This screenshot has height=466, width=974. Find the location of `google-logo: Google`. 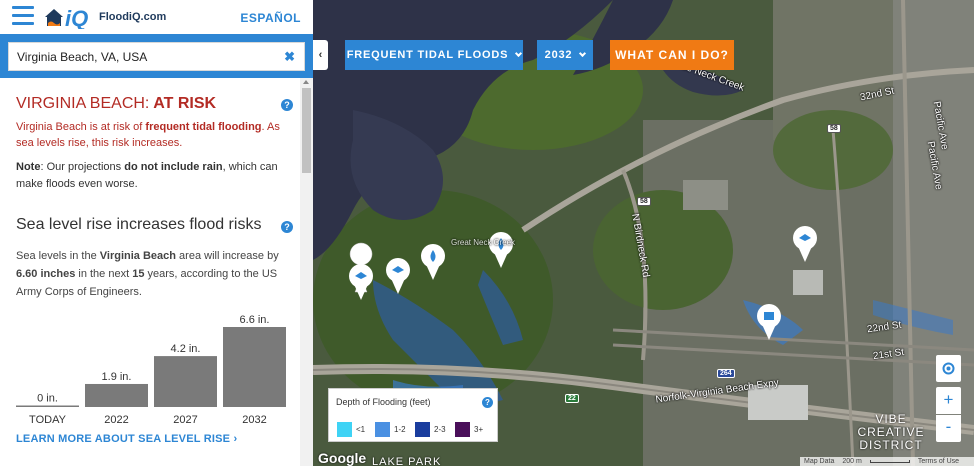

google-logo: Google is located at coordinates (342, 458).